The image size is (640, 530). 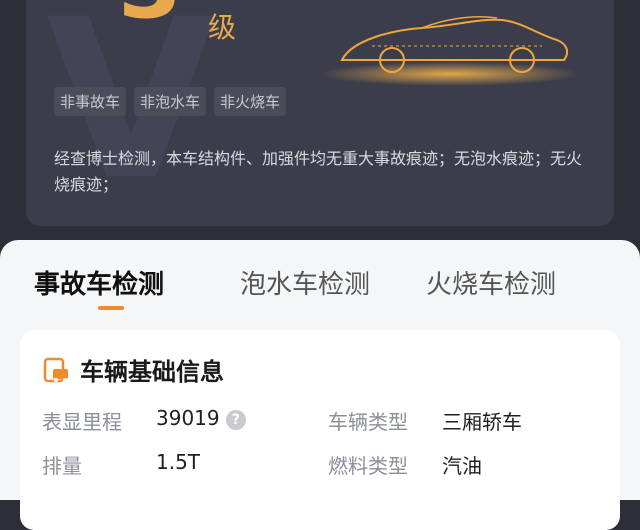 I want to click on card-title: 车辆基础信息, so click(x=152, y=372).